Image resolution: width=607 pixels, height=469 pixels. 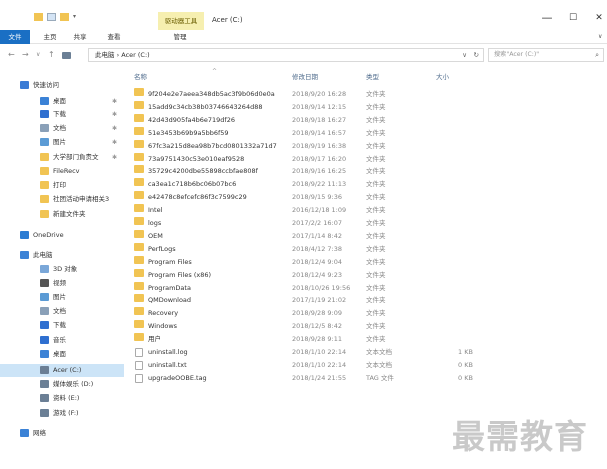 I want to click on tab-manage: 管理, so click(x=180, y=37).